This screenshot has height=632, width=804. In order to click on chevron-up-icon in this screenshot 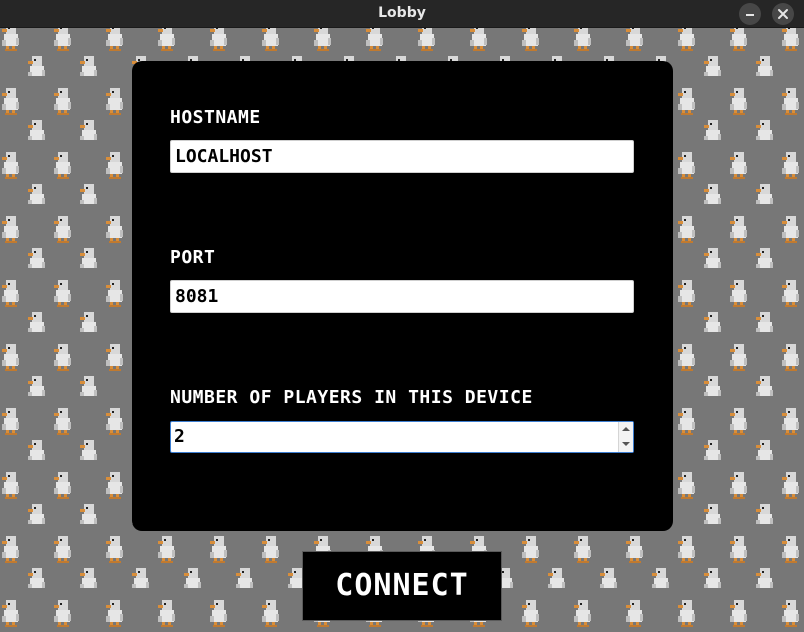, I will do `click(626, 429)`.